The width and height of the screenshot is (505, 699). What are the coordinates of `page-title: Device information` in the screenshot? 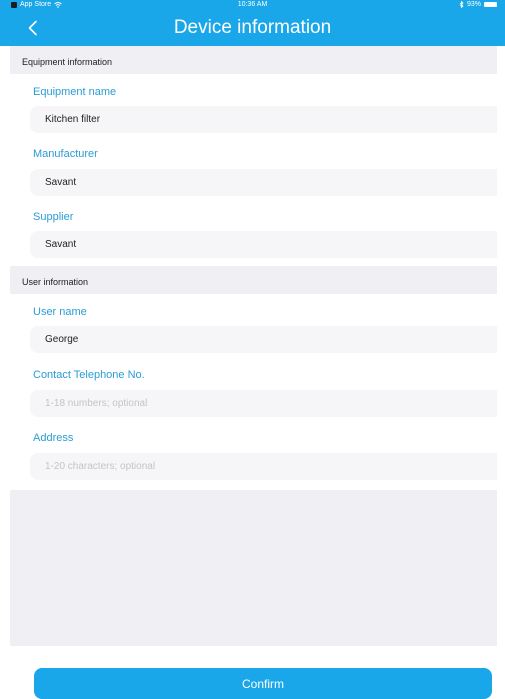 It's located at (252, 27).